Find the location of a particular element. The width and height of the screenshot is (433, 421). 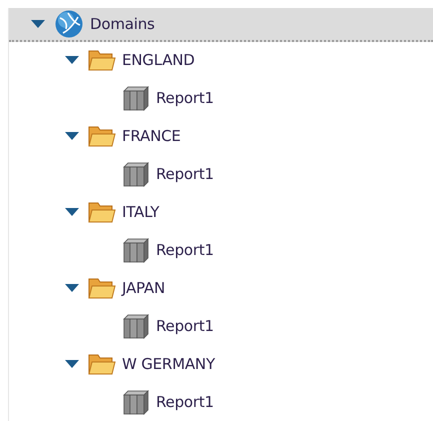

tree-item: ITALY is located at coordinates (221, 213).